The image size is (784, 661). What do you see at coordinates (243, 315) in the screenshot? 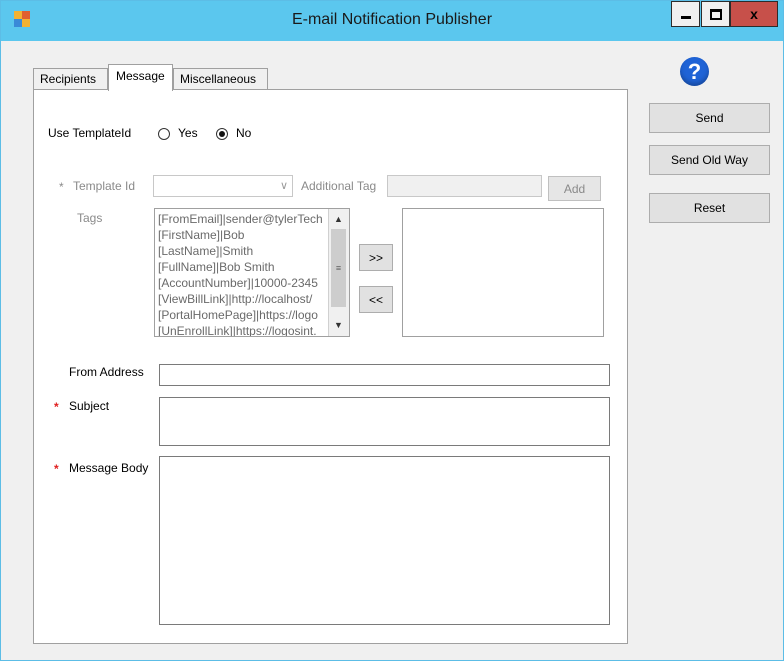
I see `list-item: [PortalHomePage]|https://logo` at bounding box center [243, 315].